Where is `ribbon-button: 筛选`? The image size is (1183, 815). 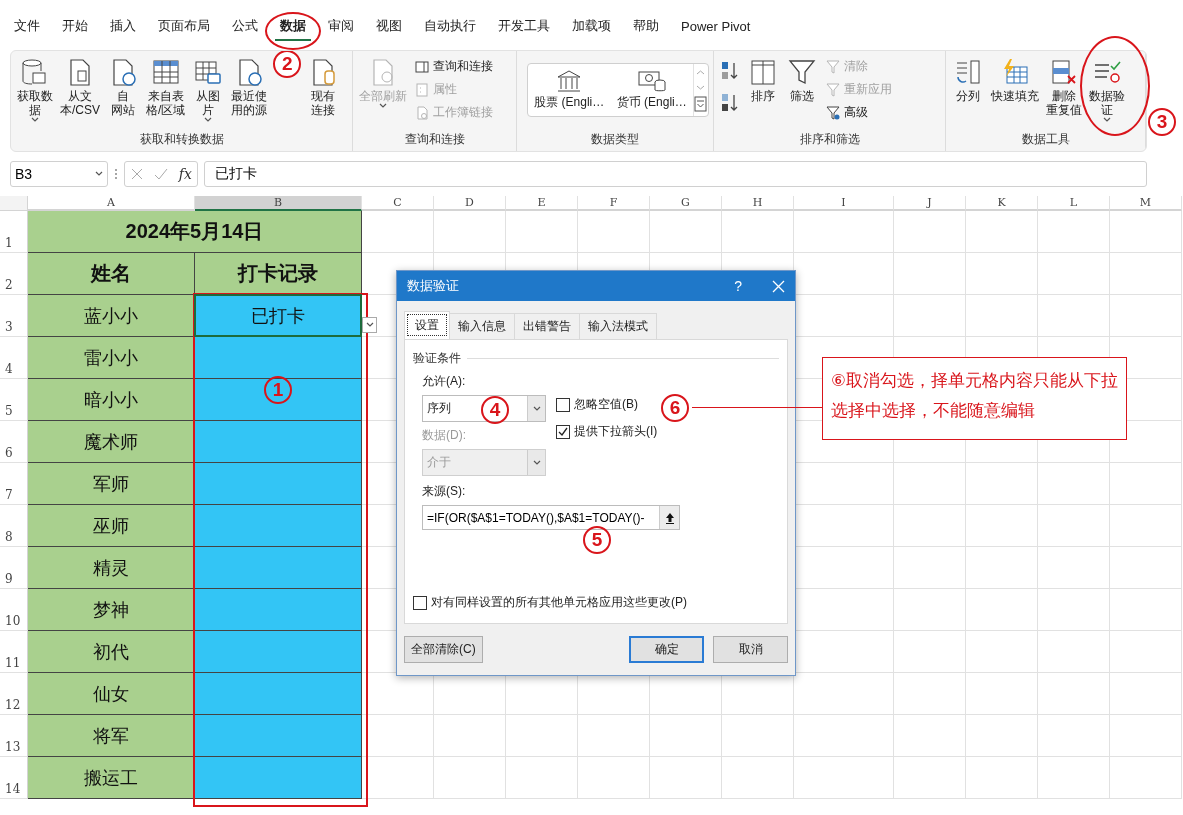 ribbon-button: 筛选 is located at coordinates (802, 80).